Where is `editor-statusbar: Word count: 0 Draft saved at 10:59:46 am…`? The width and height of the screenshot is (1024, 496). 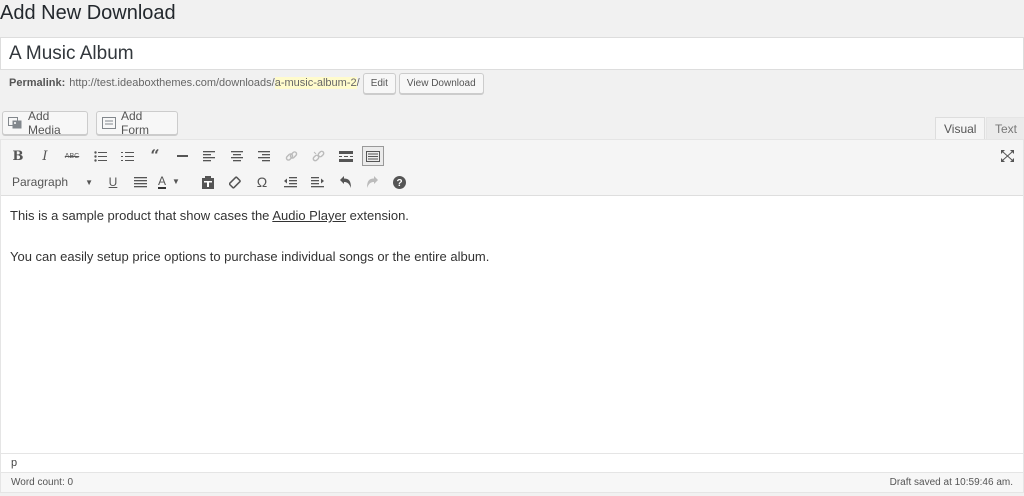
editor-statusbar: Word count: 0 Draft saved at 10:59:46 am… is located at coordinates (512, 482).